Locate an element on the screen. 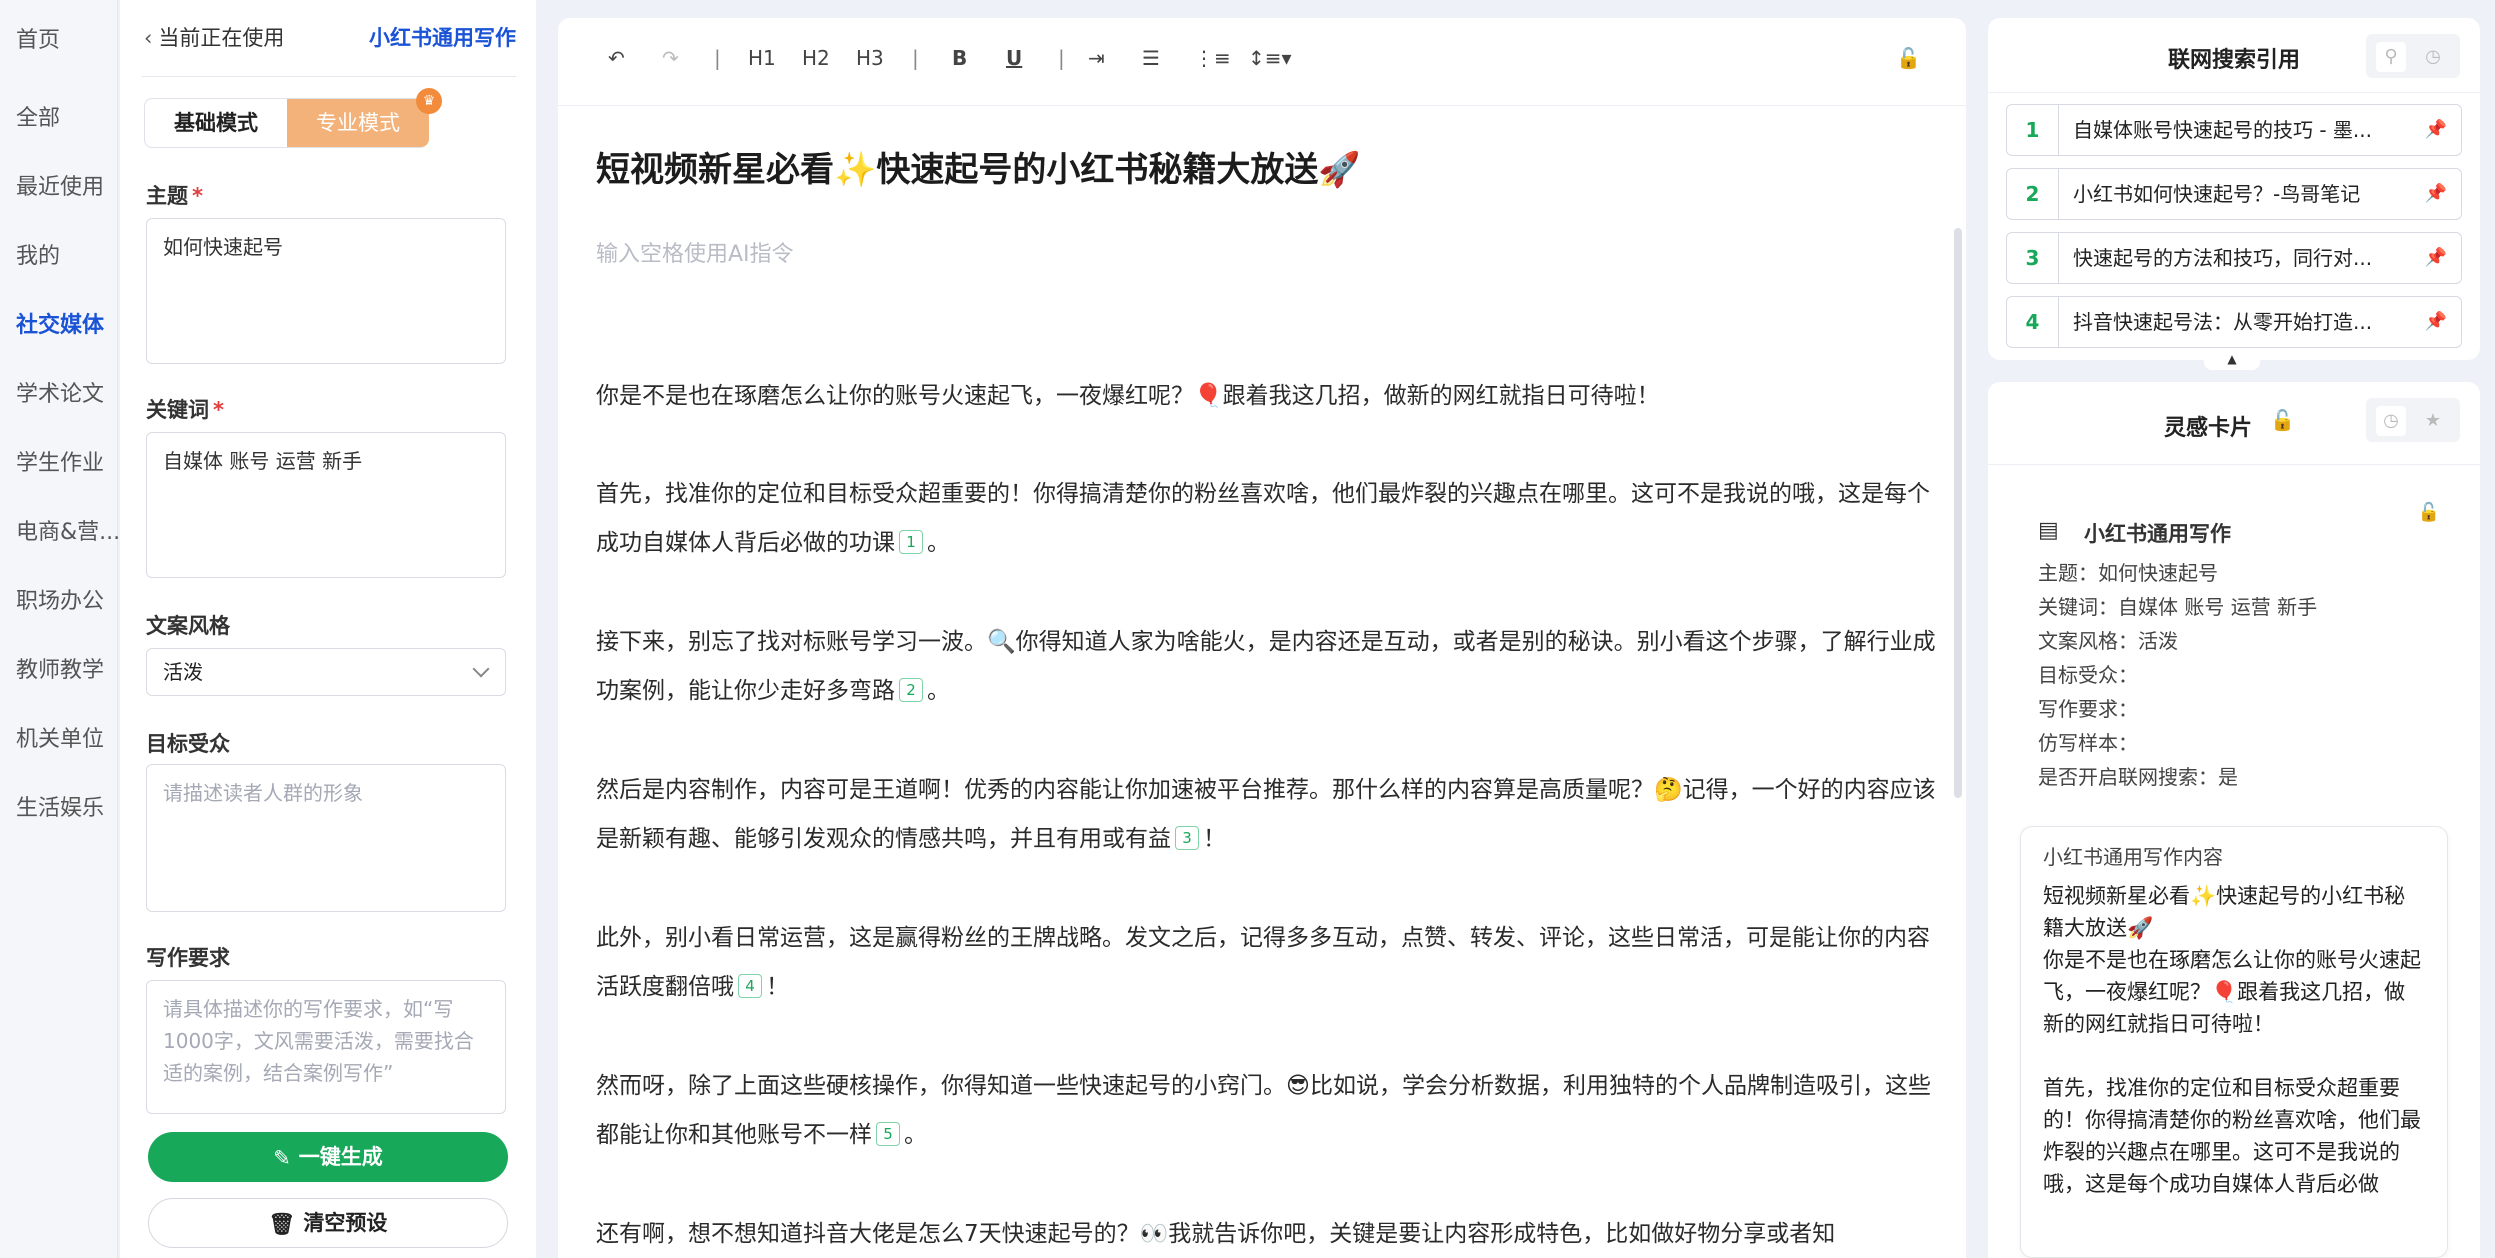 Image resolution: width=2495 pixels, height=1258 pixels. citation-badge: 5 is located at coordinates (888, 1134).